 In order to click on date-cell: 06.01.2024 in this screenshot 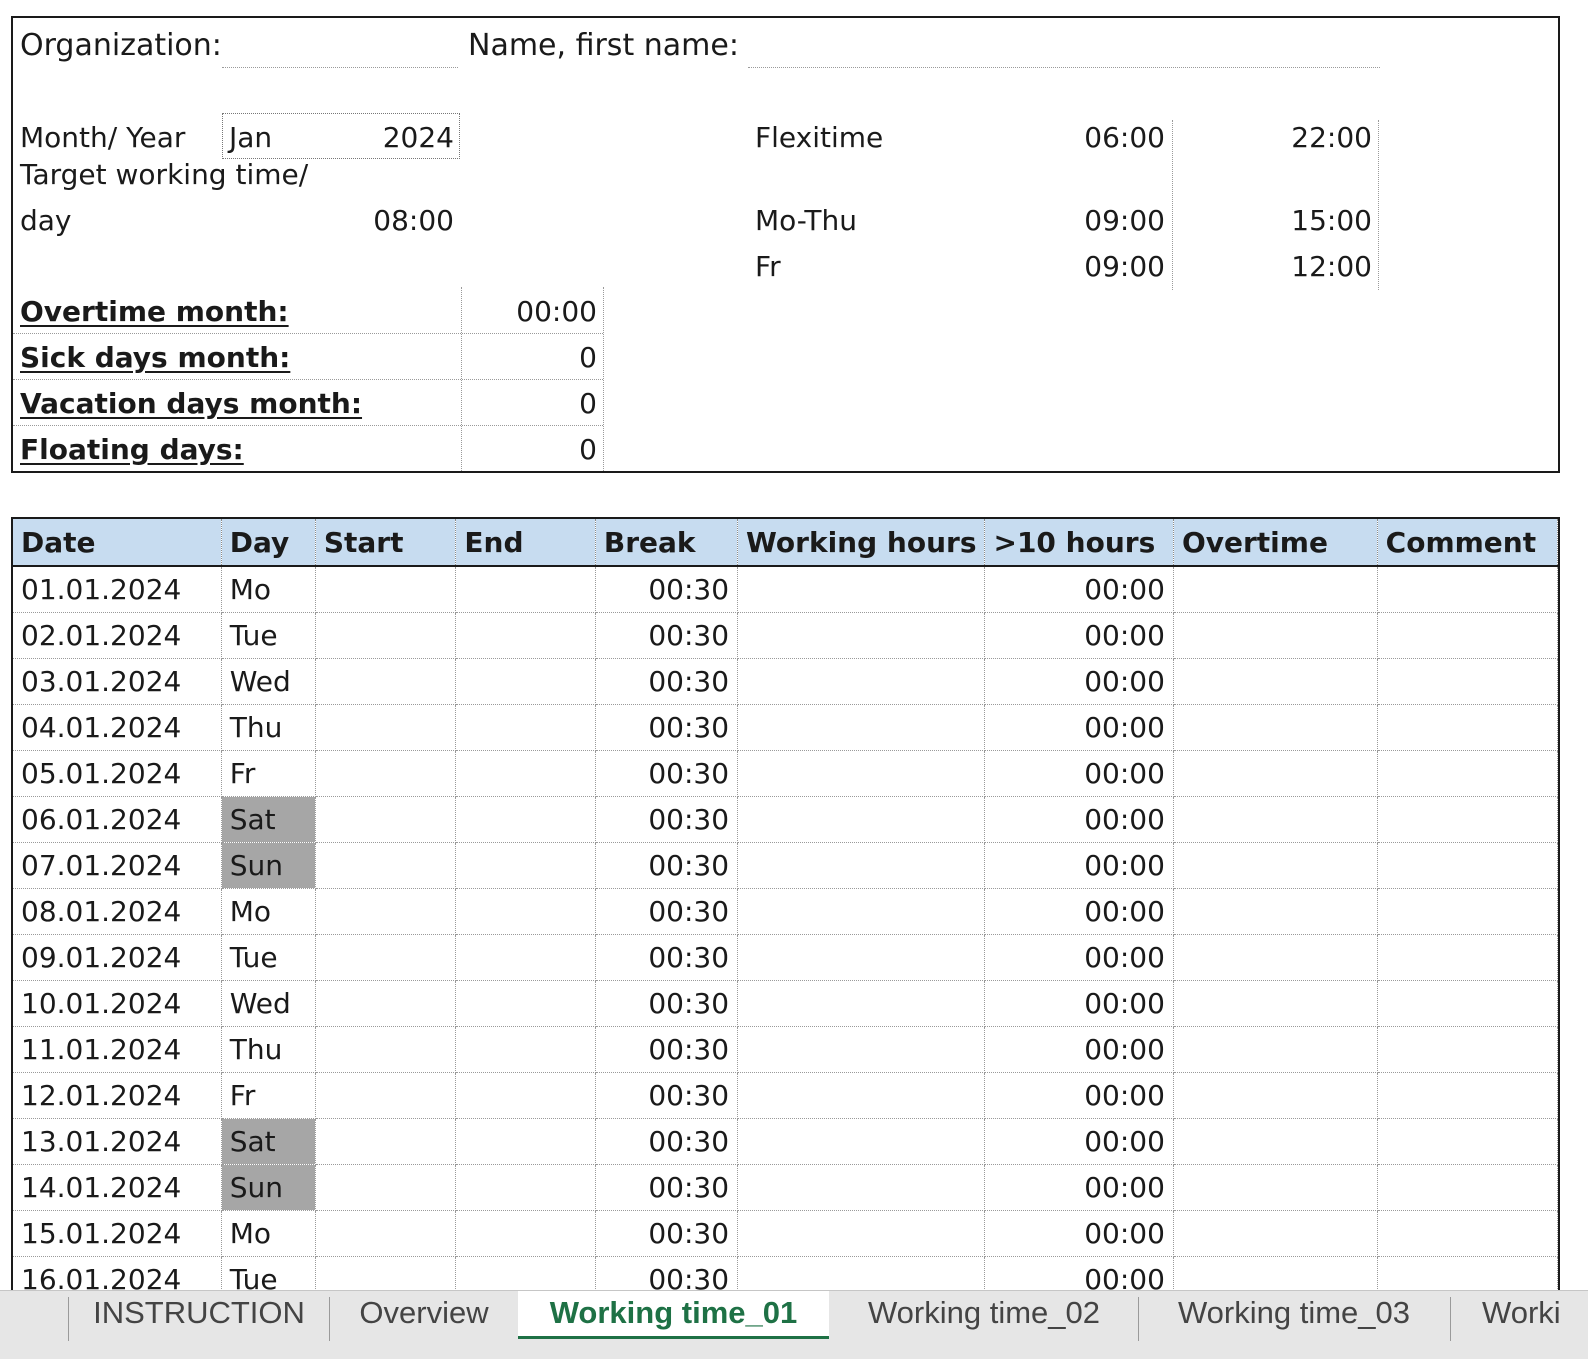, I will do `click(117, 819)`.